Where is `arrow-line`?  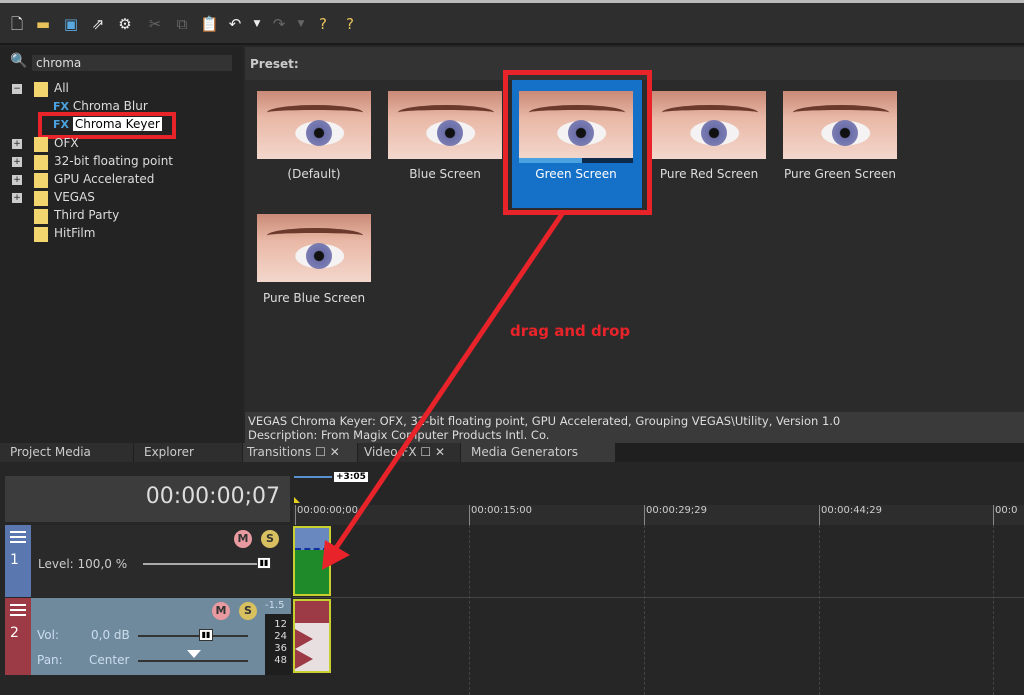 arrow-line is located at coordinates (449, 381).